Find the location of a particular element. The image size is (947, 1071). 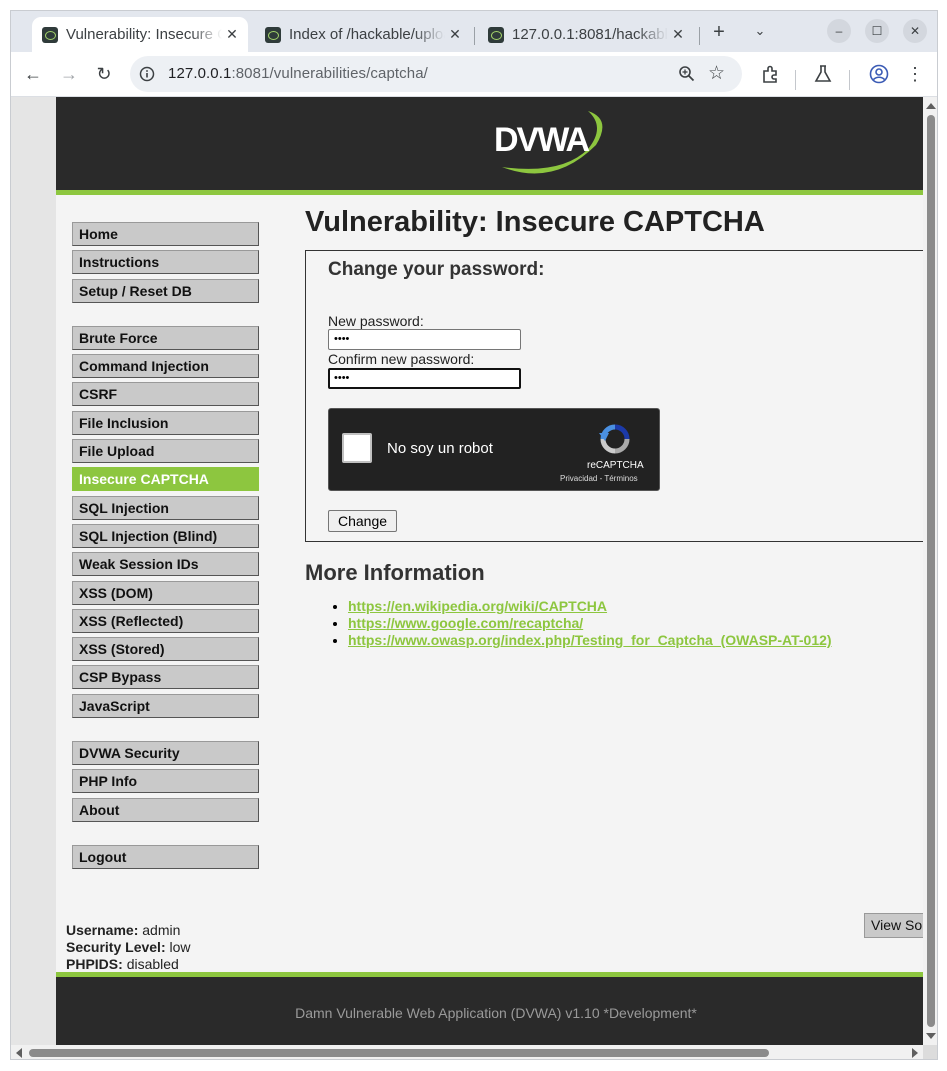

tab-uploads-file: 127.0.0.1:8081/hackable/uploads ✕ is located at coordinates (586, 34).